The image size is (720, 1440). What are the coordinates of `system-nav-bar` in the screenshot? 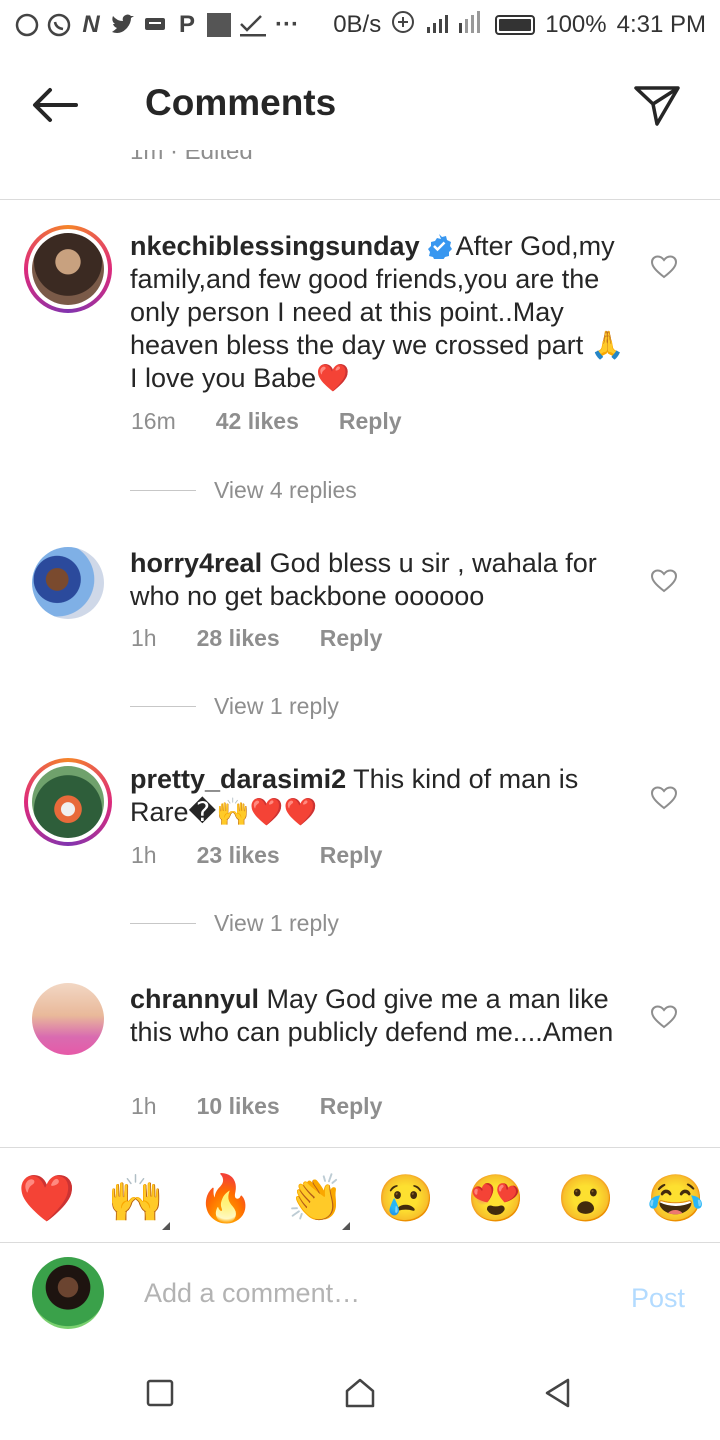 It's located at (360, 1394).